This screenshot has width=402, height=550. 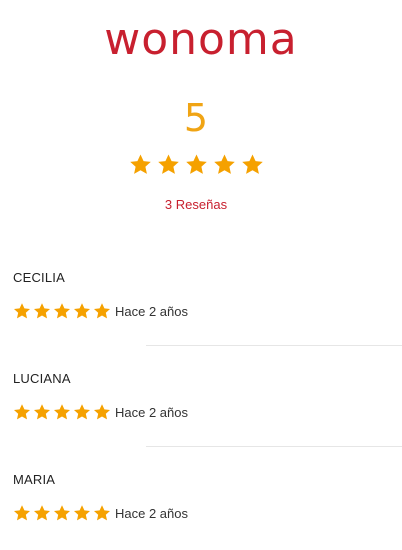 What do you see at coordinates (196, 204) in the screenshot?
I see `review-count-link: 3 Reseñas` at bounding box center [196, 204].